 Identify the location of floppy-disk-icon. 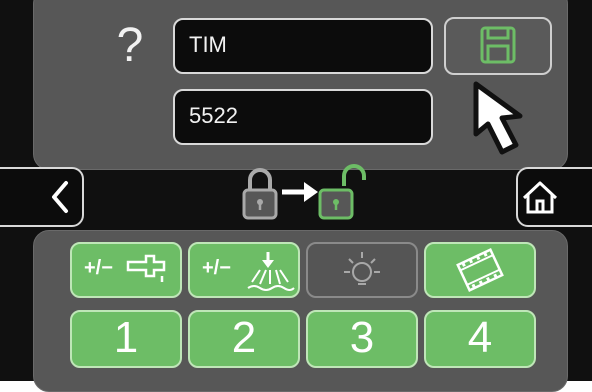
(498, 45).